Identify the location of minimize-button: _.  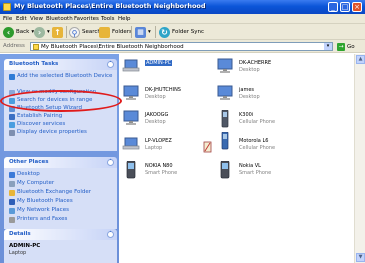
(333, 7).